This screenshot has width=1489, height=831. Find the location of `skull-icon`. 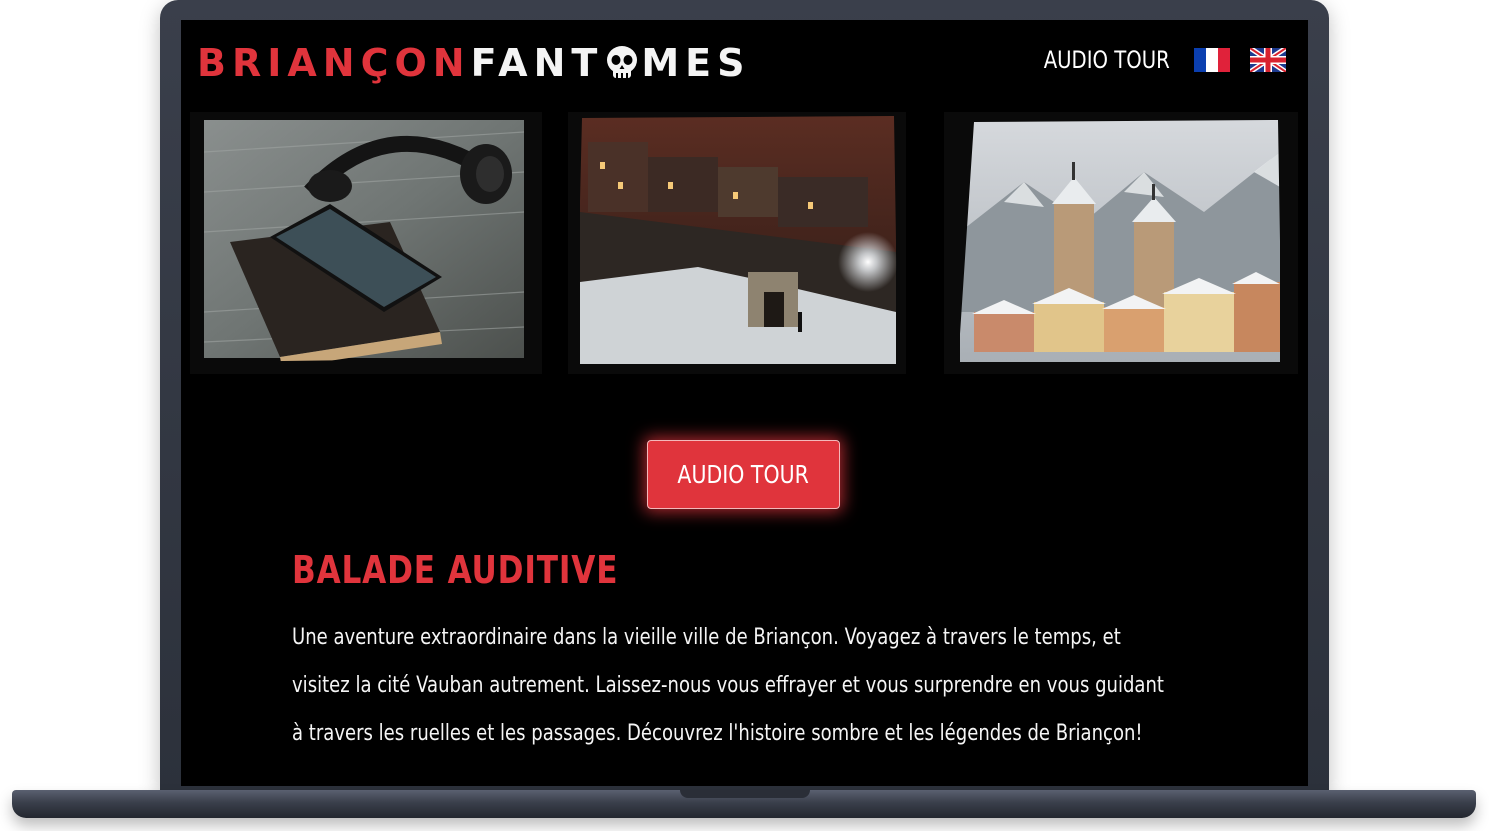

skull-icon is located at coordinates (622, 62).